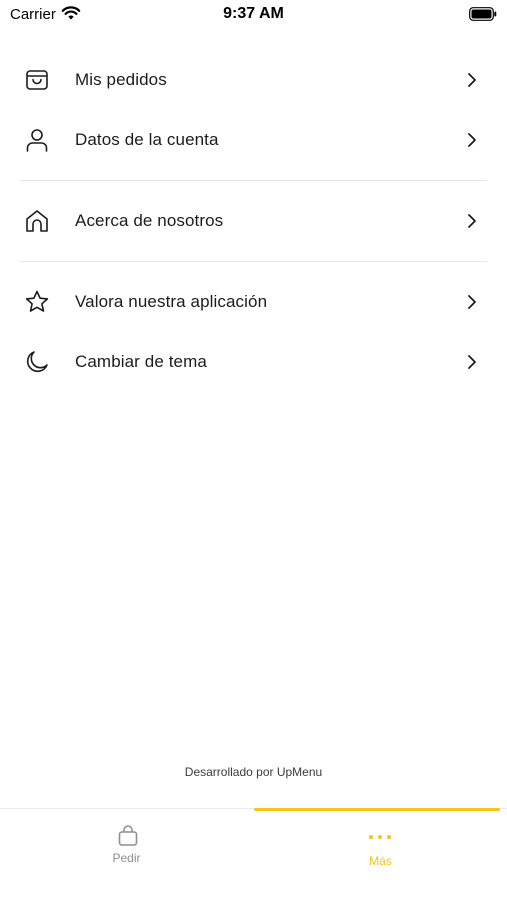 Image resolution: width=507 pixels, height=900 pixels. Describe the element at coordinates (253, 772) in the screenshot. I see `developer-credit: Desarrollado por UpMenu` at that location.